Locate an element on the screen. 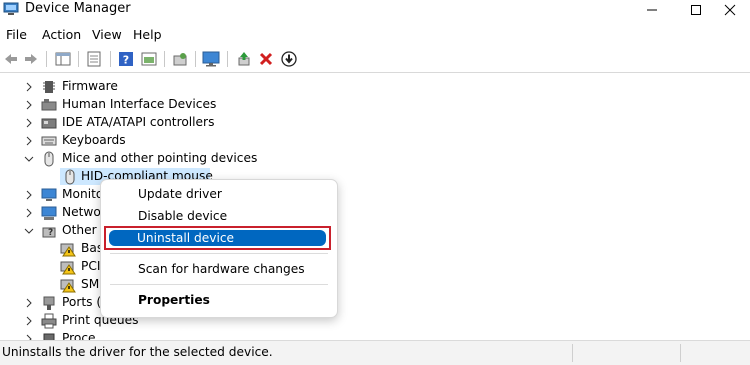  device-manager-icon is located at coordinates (11, 8).